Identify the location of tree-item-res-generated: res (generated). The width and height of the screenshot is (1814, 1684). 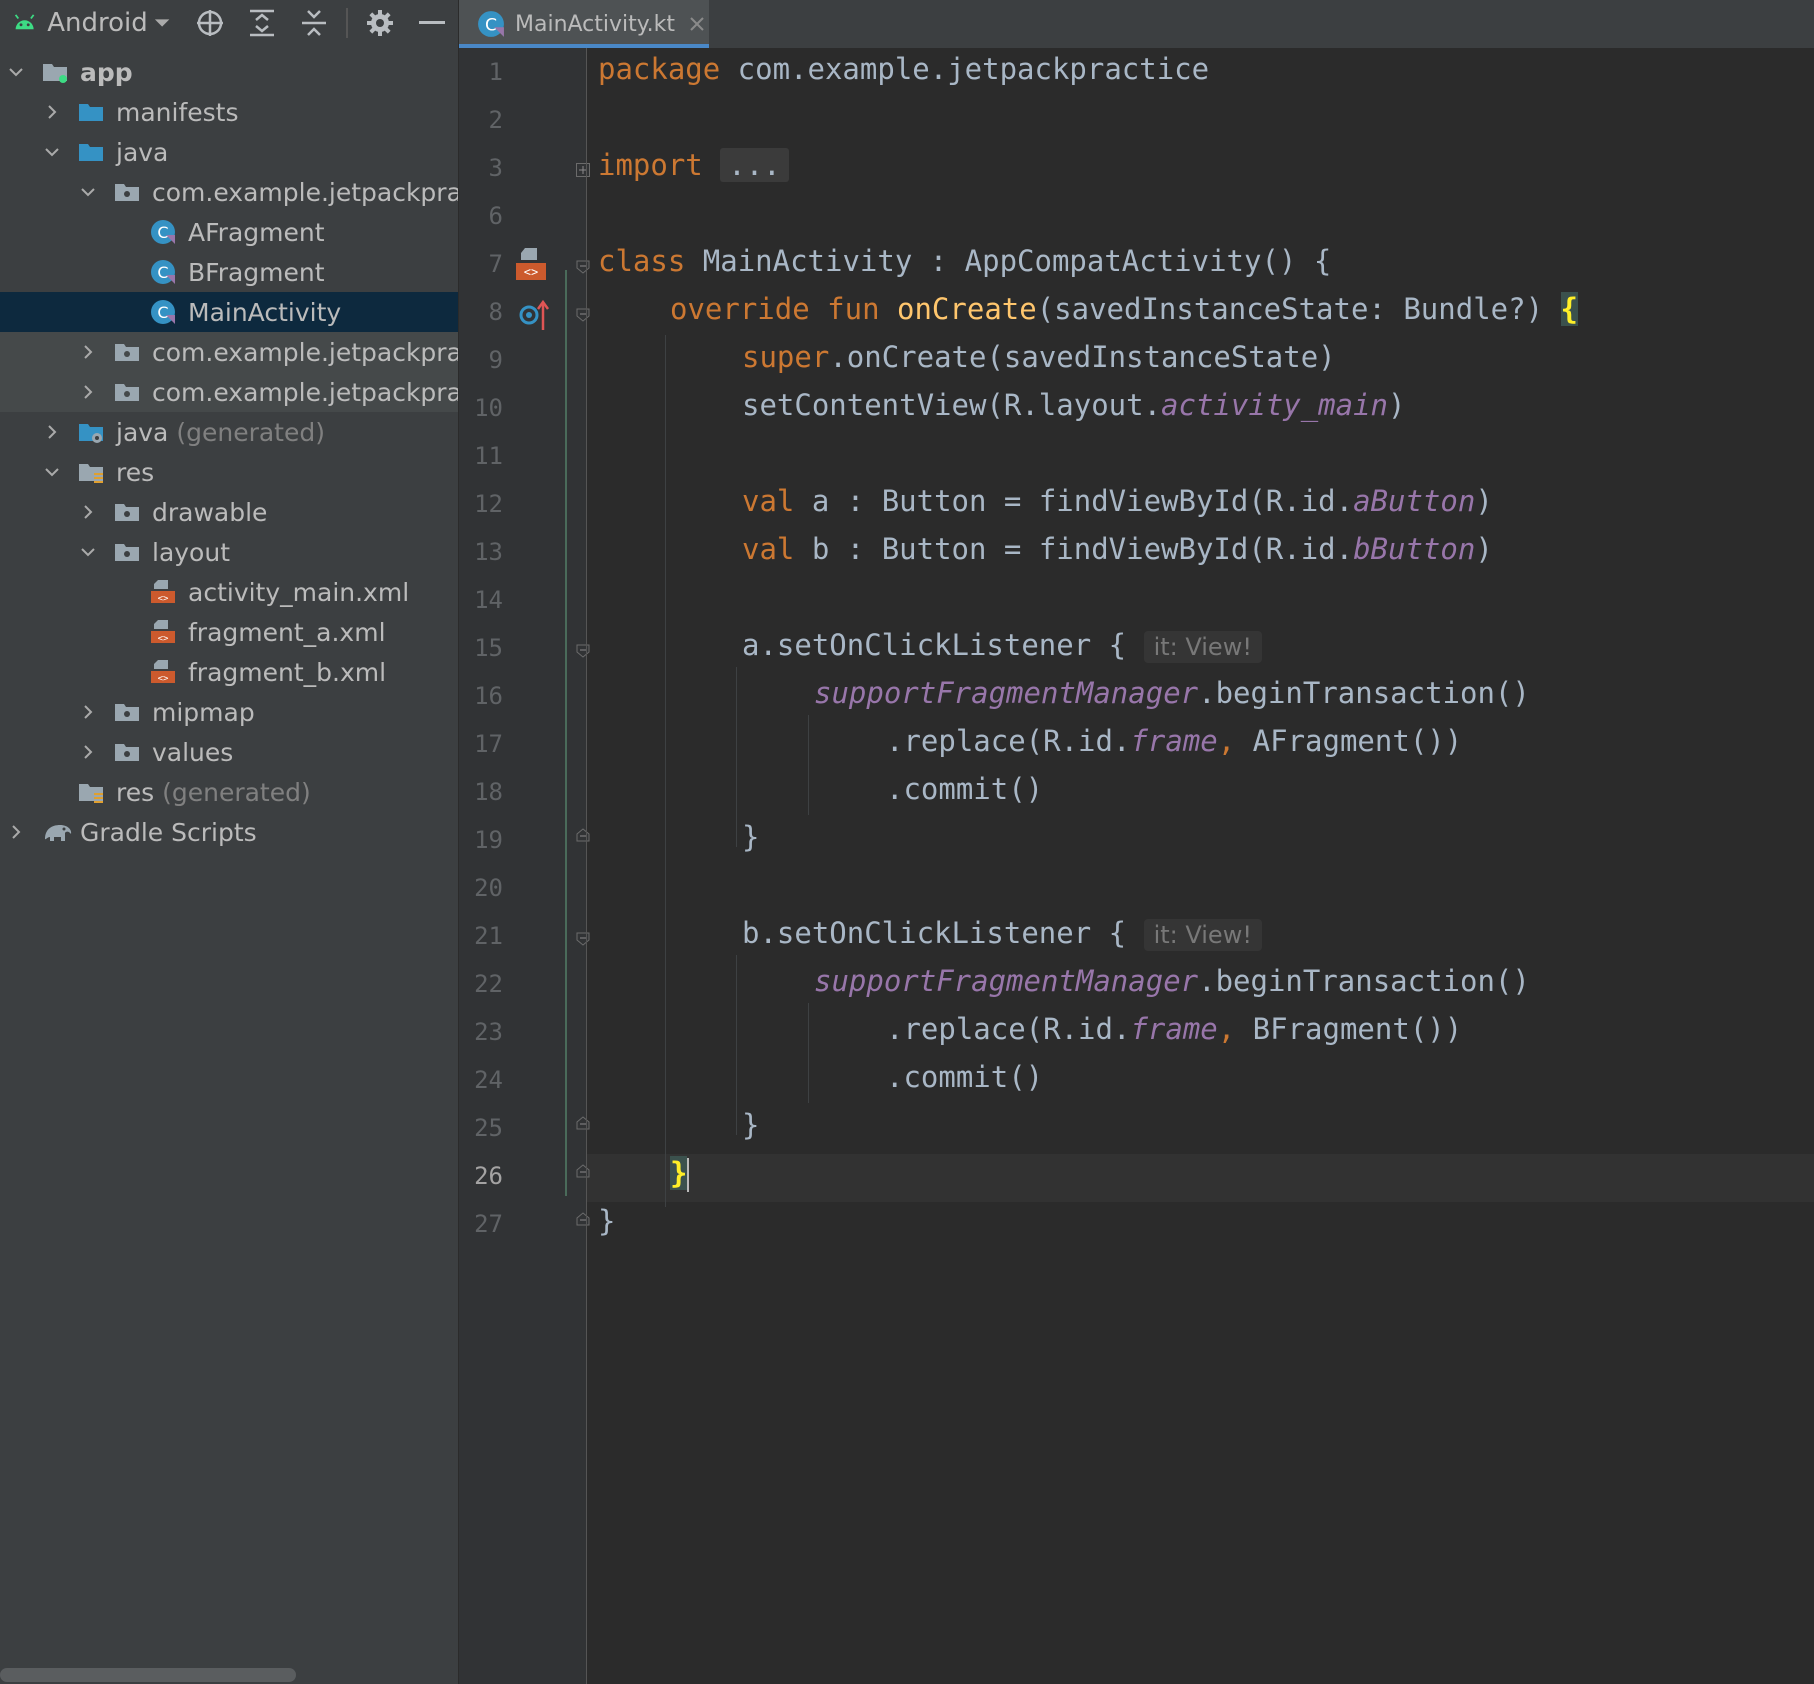
(229, 792).